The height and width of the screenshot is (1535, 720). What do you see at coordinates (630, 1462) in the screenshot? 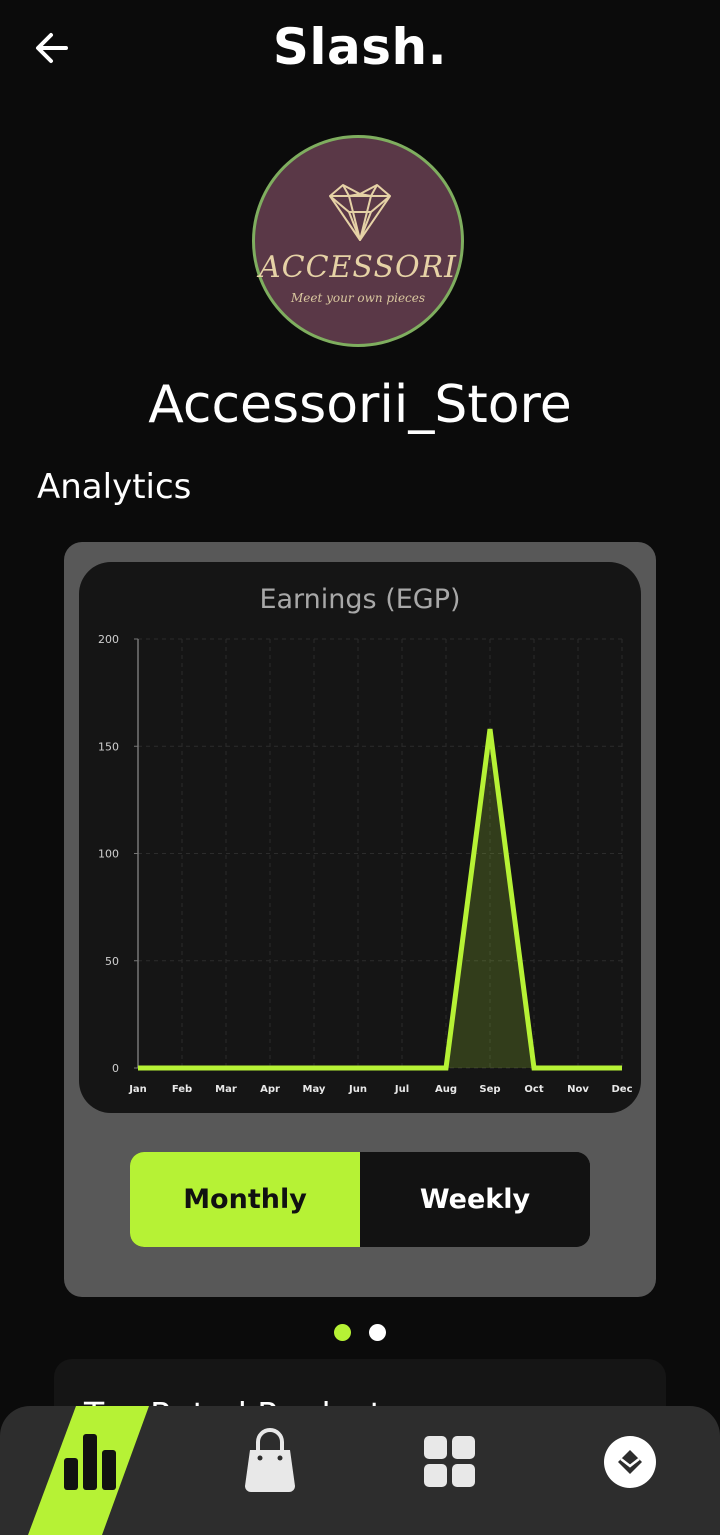
I see `diamond-badge-icon` at bounding box center [630, 1462].